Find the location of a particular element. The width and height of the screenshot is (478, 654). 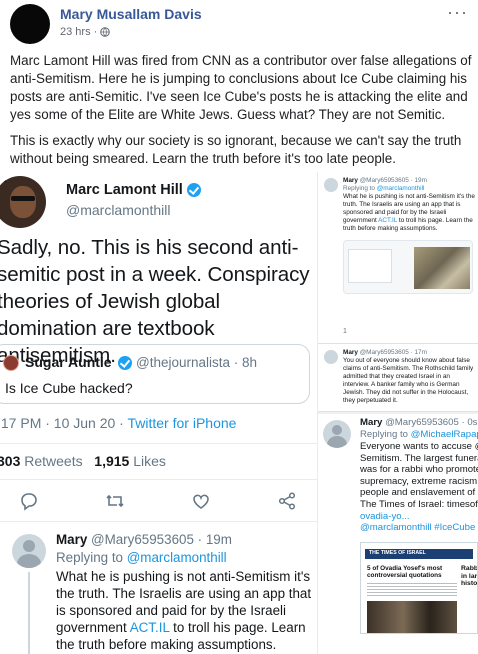

quoted-tweet-avatar is located at coordinates (11, 363).